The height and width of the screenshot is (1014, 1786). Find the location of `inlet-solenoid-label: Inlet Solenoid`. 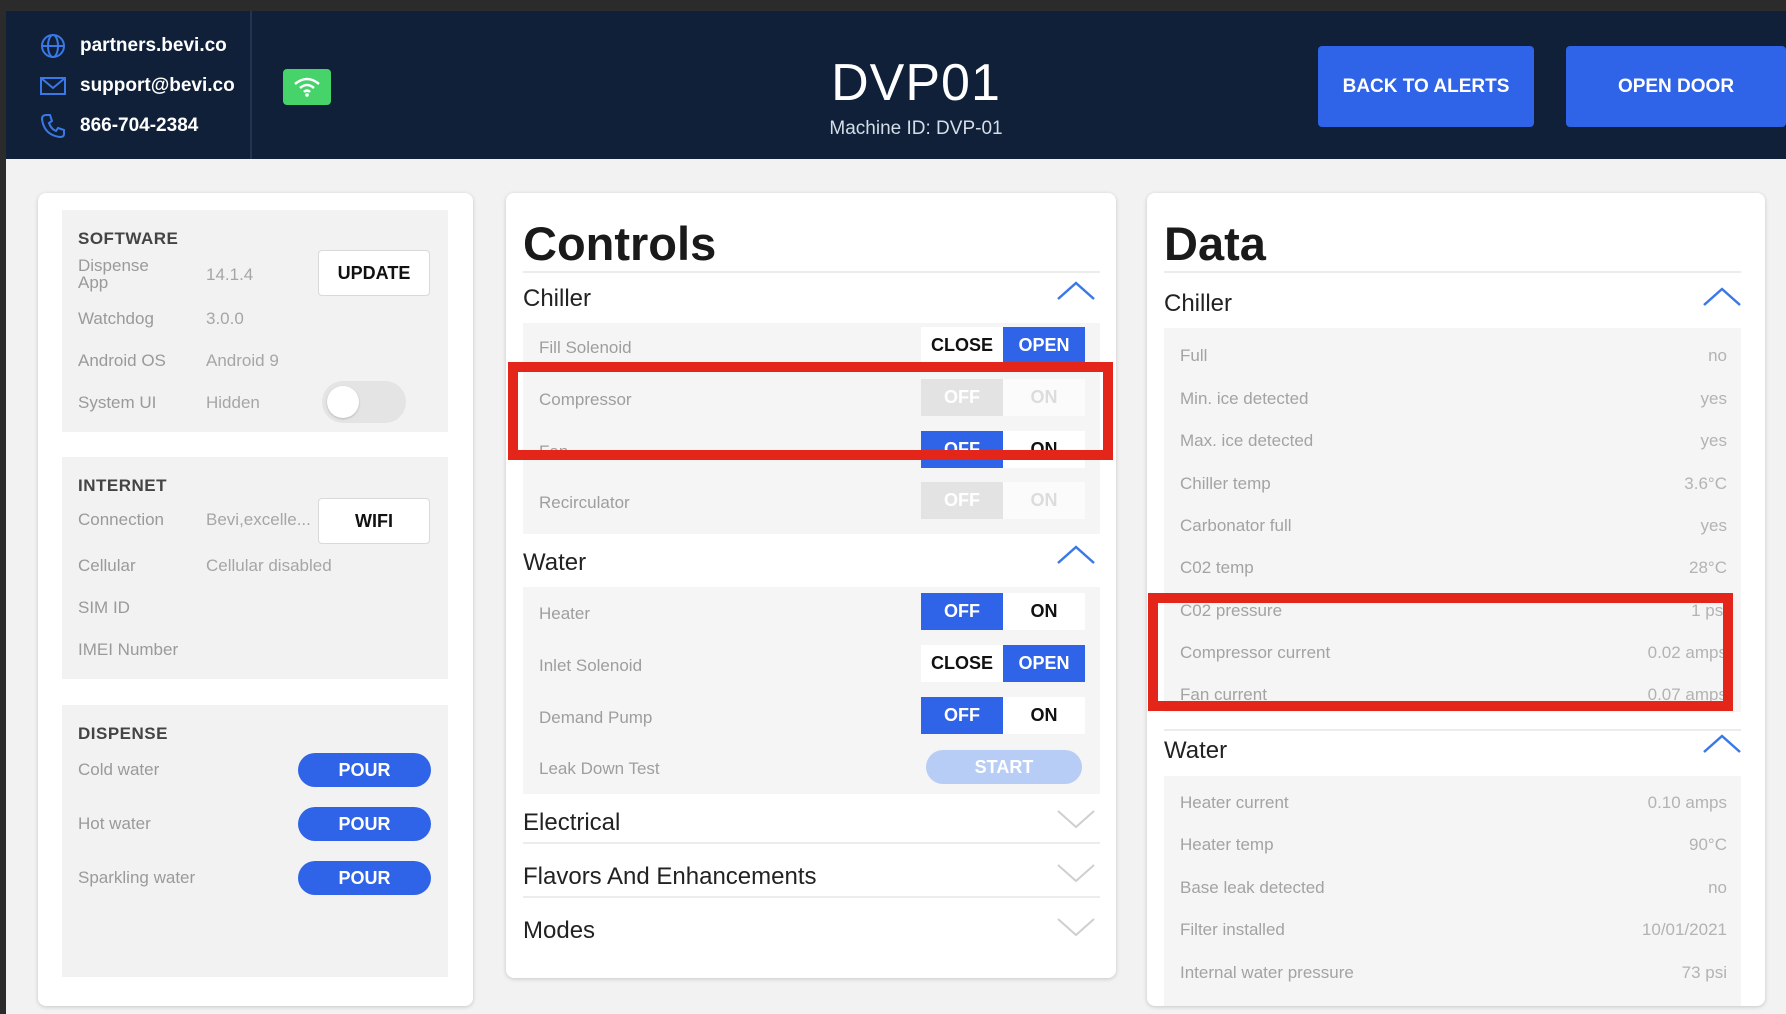

inlet-solenoid-label: Inlet Solenoid is located at coordinates (591, 665).